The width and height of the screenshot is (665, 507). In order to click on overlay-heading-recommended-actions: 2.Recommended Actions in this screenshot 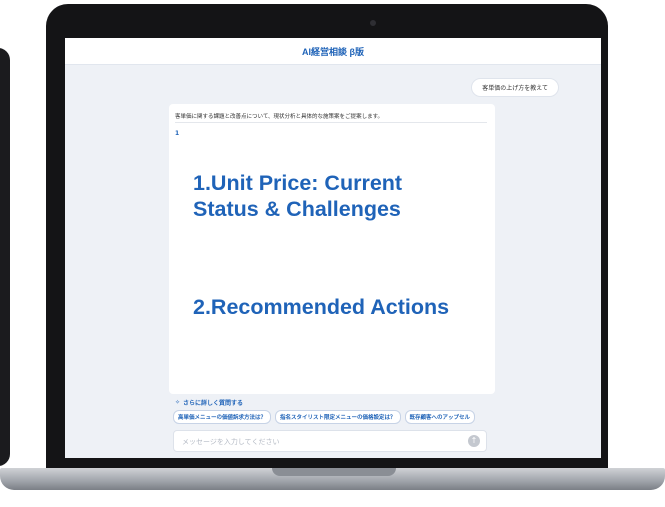, I will do `click(321, 307)`.